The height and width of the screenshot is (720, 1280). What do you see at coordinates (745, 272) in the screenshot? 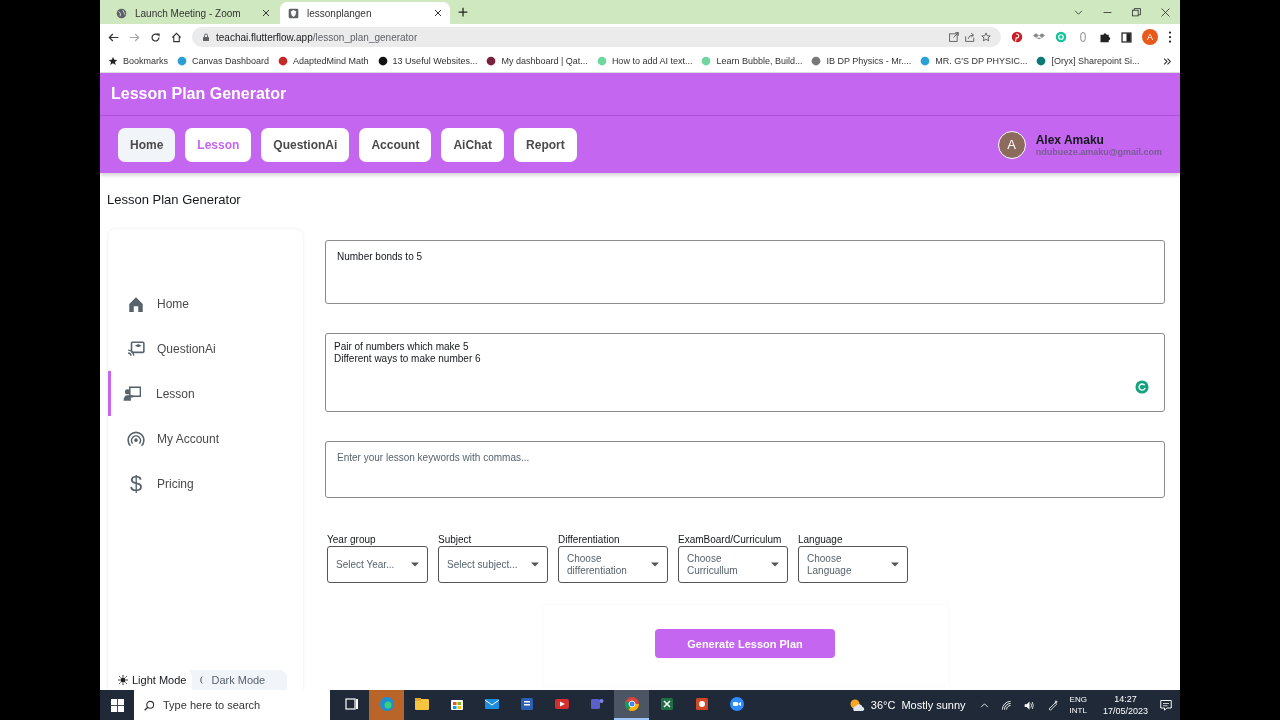
I see `topic-field: Number bonds to 5` at bounding box center [745, 272].